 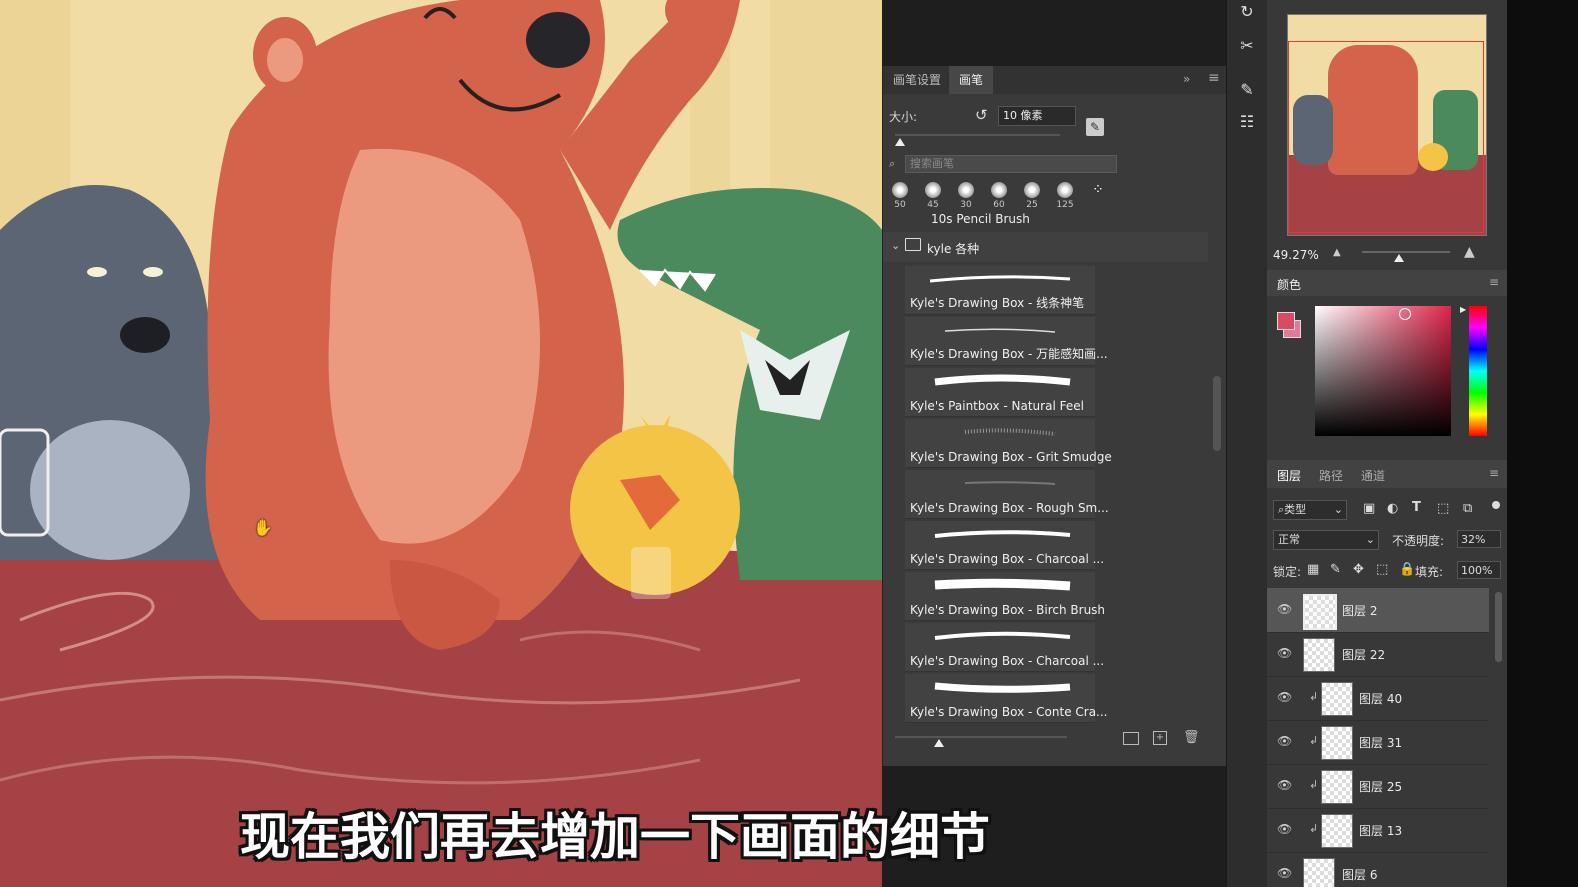 I want to click on trash-icon: 🗑, so click(x=1191, y=737).